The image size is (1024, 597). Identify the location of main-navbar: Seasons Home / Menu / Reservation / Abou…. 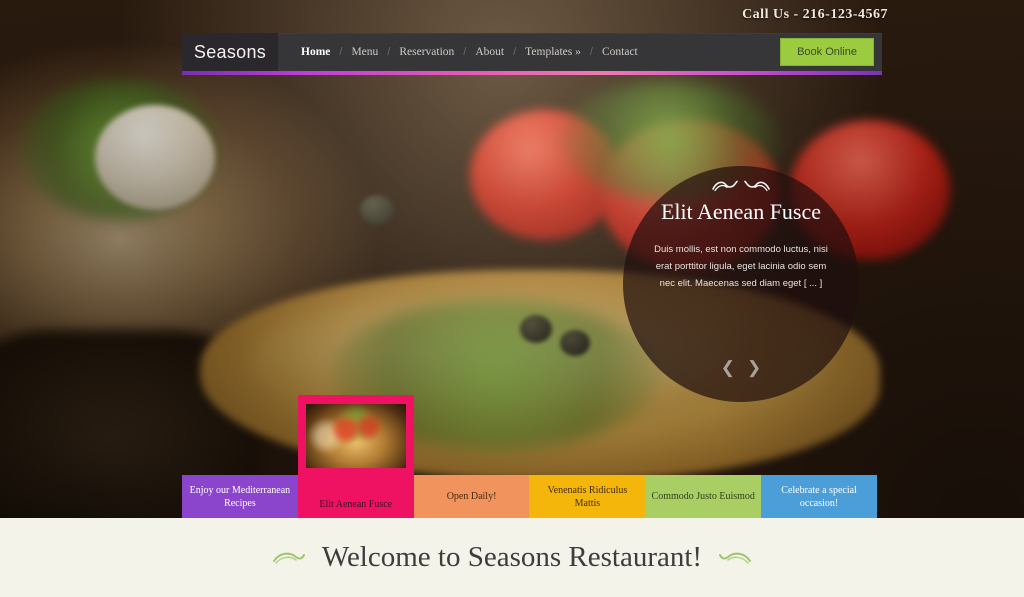
(532, 54).